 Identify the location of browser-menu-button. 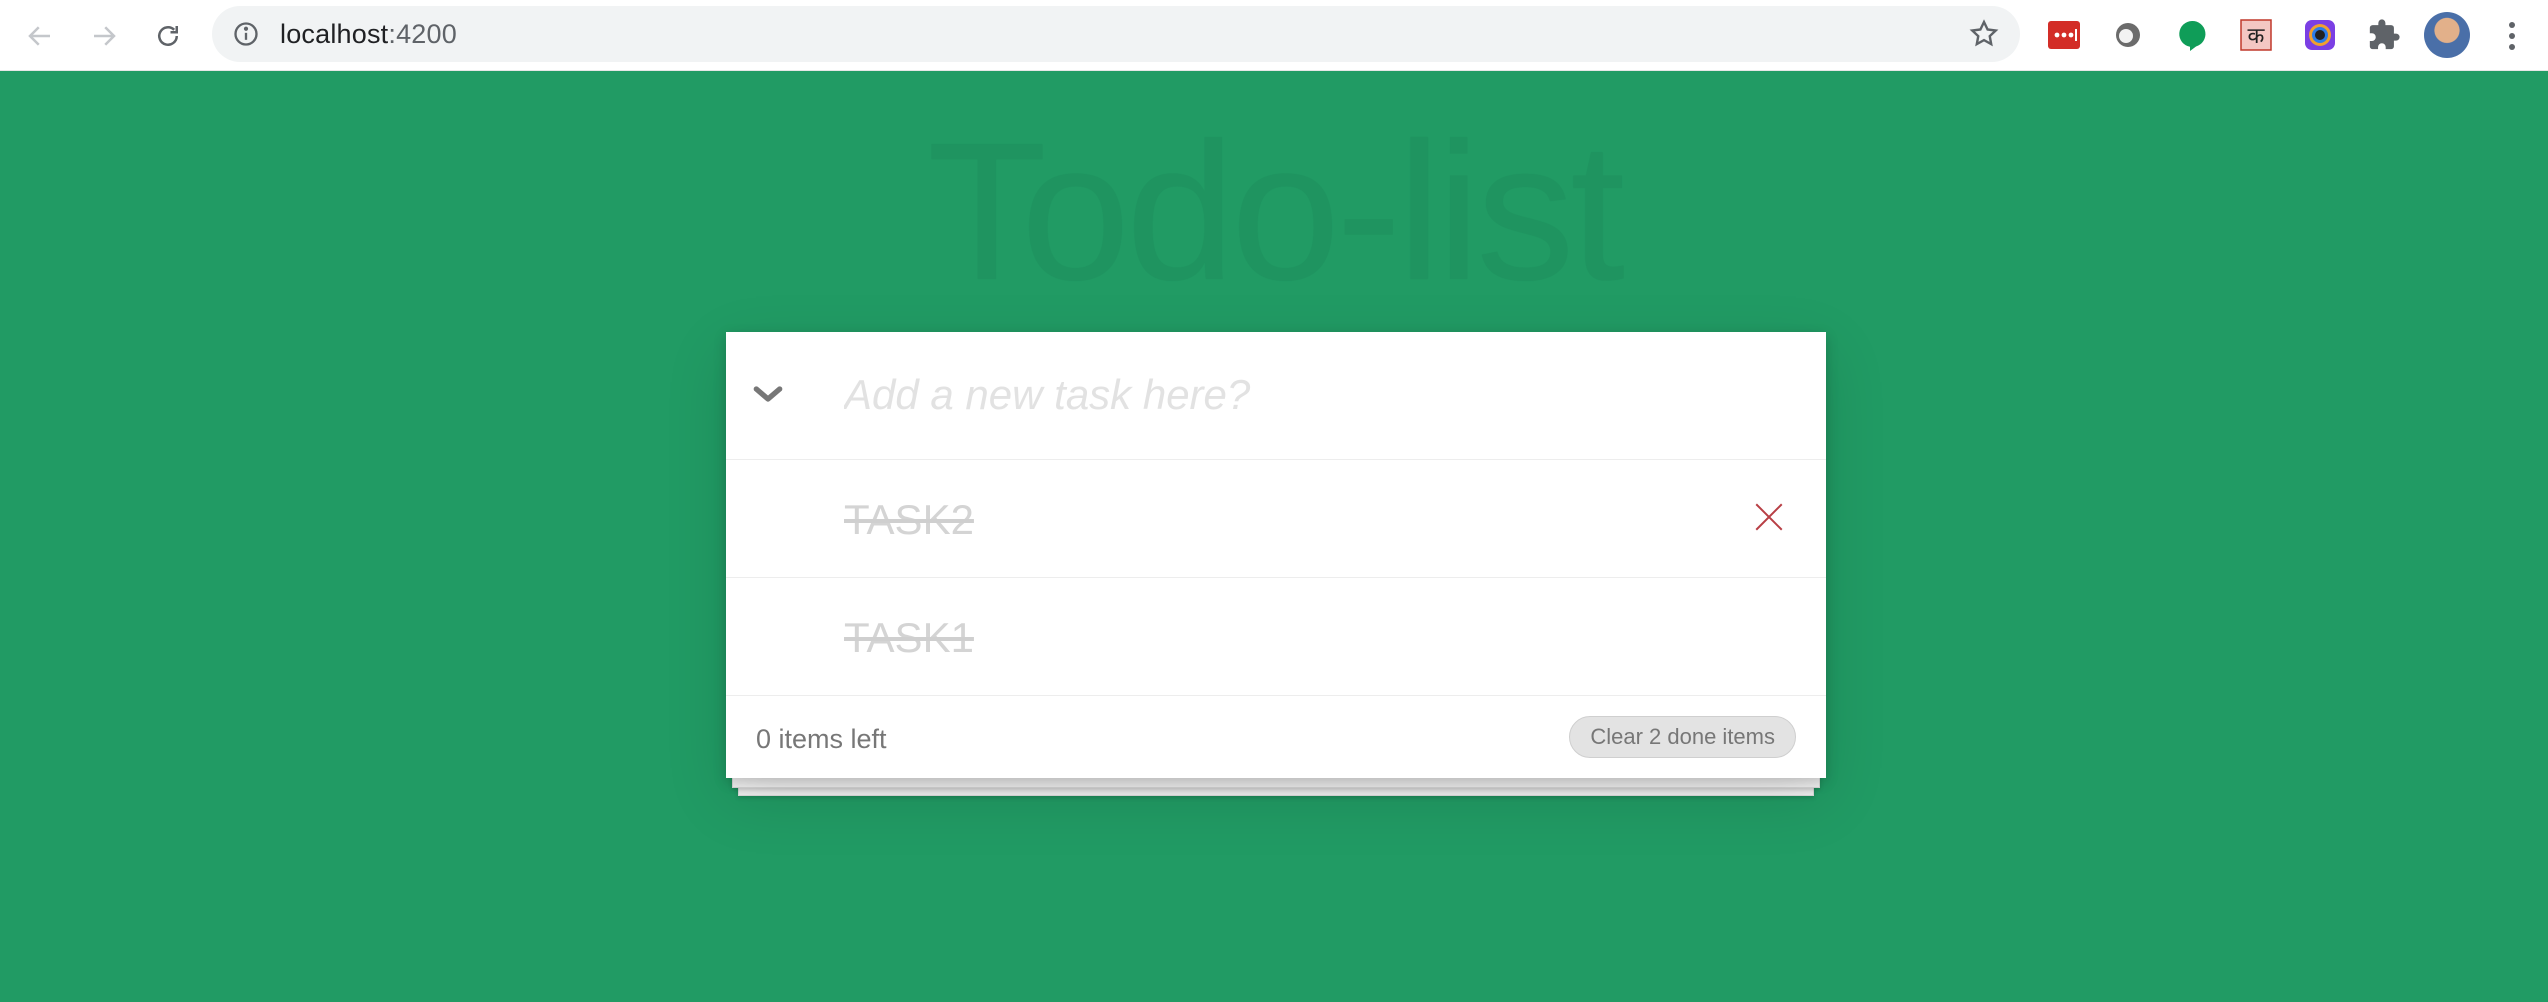
(2512, 36).